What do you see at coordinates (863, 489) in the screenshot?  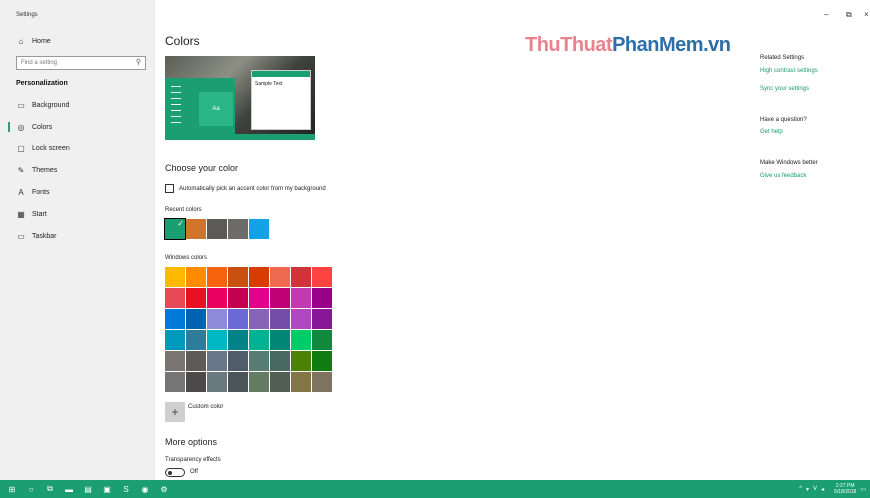 I see `notifications-icon: ▭` at bounding box center [863, 489].